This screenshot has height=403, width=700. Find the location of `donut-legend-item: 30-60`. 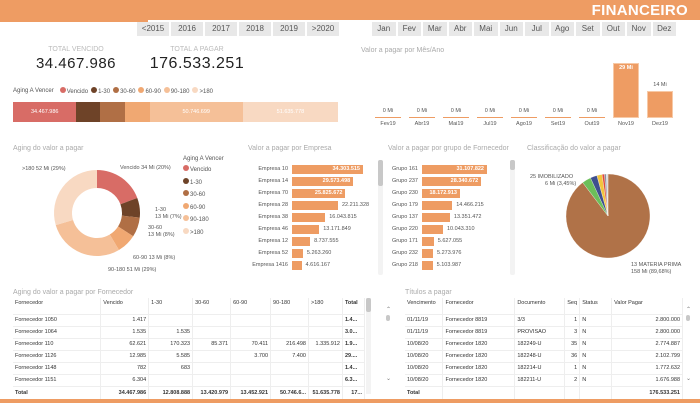

donut-legend-item: 30-60 is located at coordinates (203, 196).